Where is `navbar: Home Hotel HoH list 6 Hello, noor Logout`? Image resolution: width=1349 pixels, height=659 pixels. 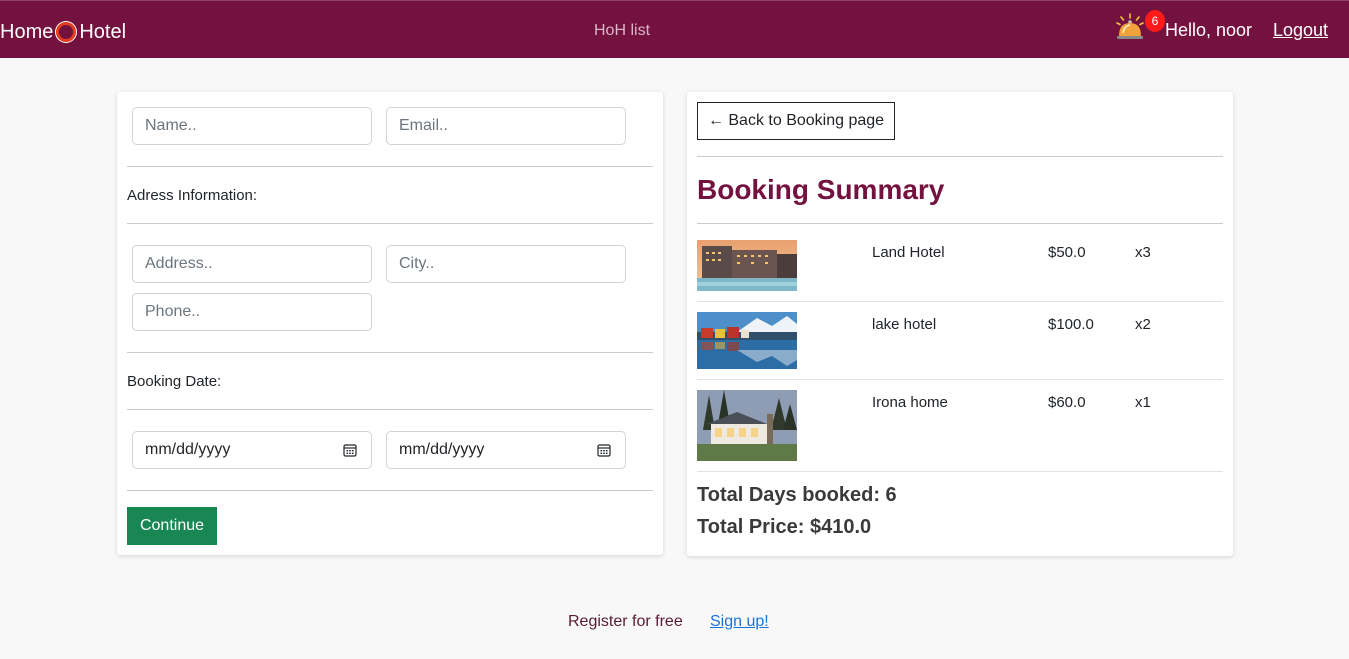 navbar: Home Hotel HoH list 6 Hello, noor Logout is located at coordinates (674, 29).